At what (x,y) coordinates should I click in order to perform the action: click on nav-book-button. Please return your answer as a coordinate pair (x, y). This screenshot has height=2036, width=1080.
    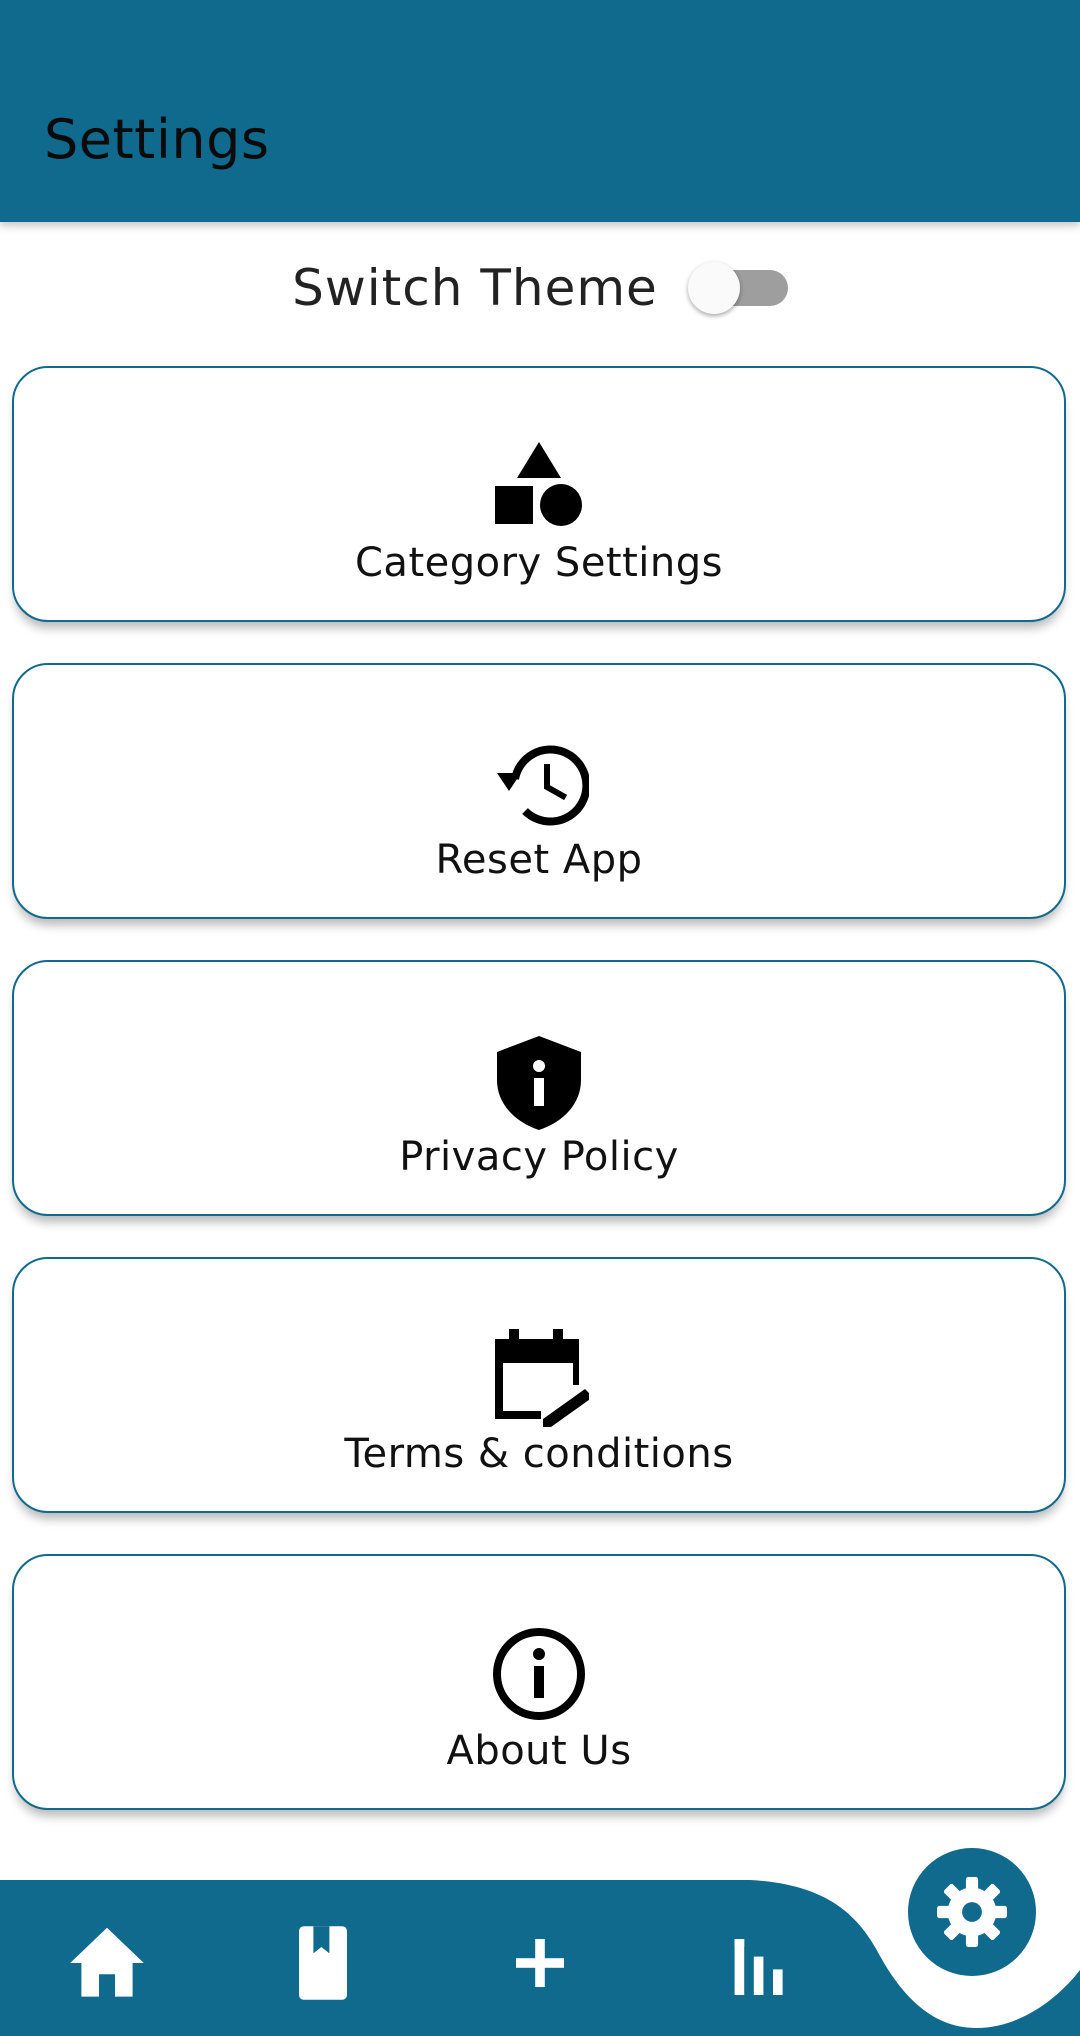
    Looking at the image, I should click on (323, 1963).